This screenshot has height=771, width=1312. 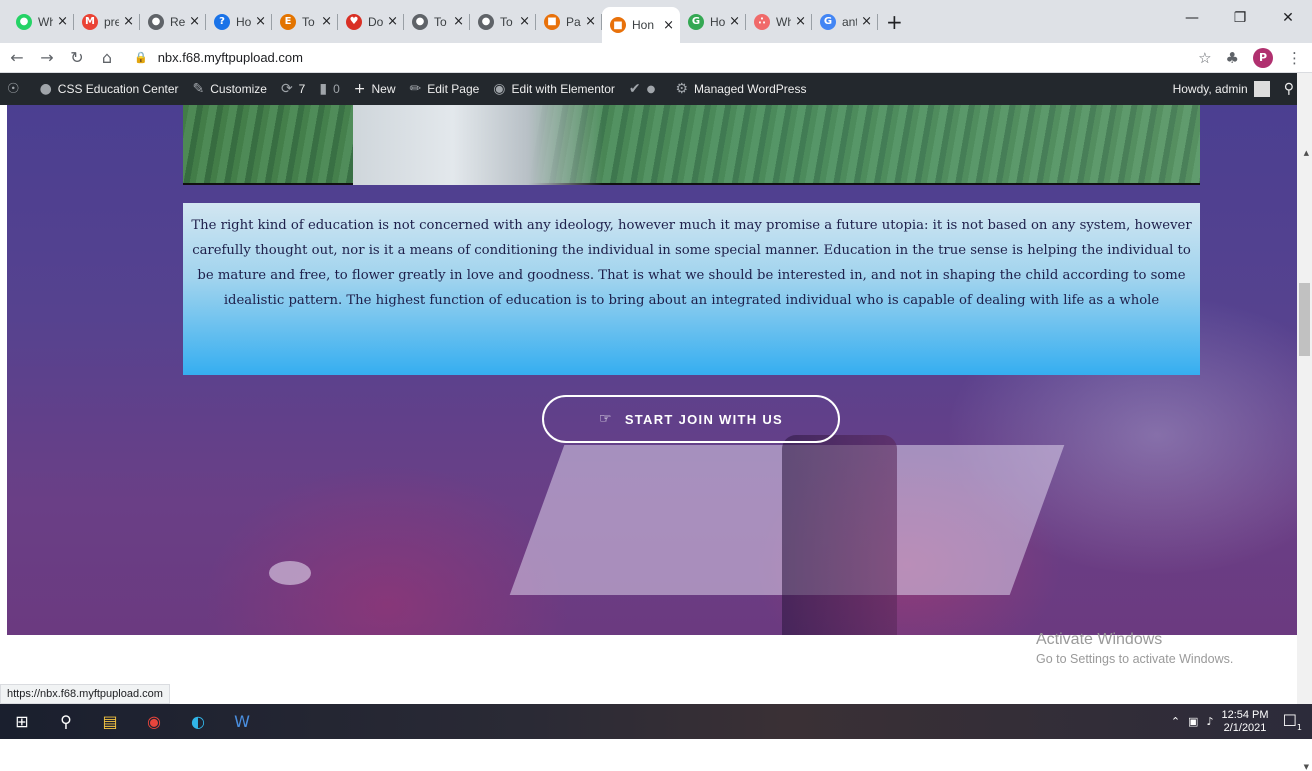 What do you see at coordinates (573, 21) in the screenshot?
I see `tab-label: Page` at bounding box center [573, 21].